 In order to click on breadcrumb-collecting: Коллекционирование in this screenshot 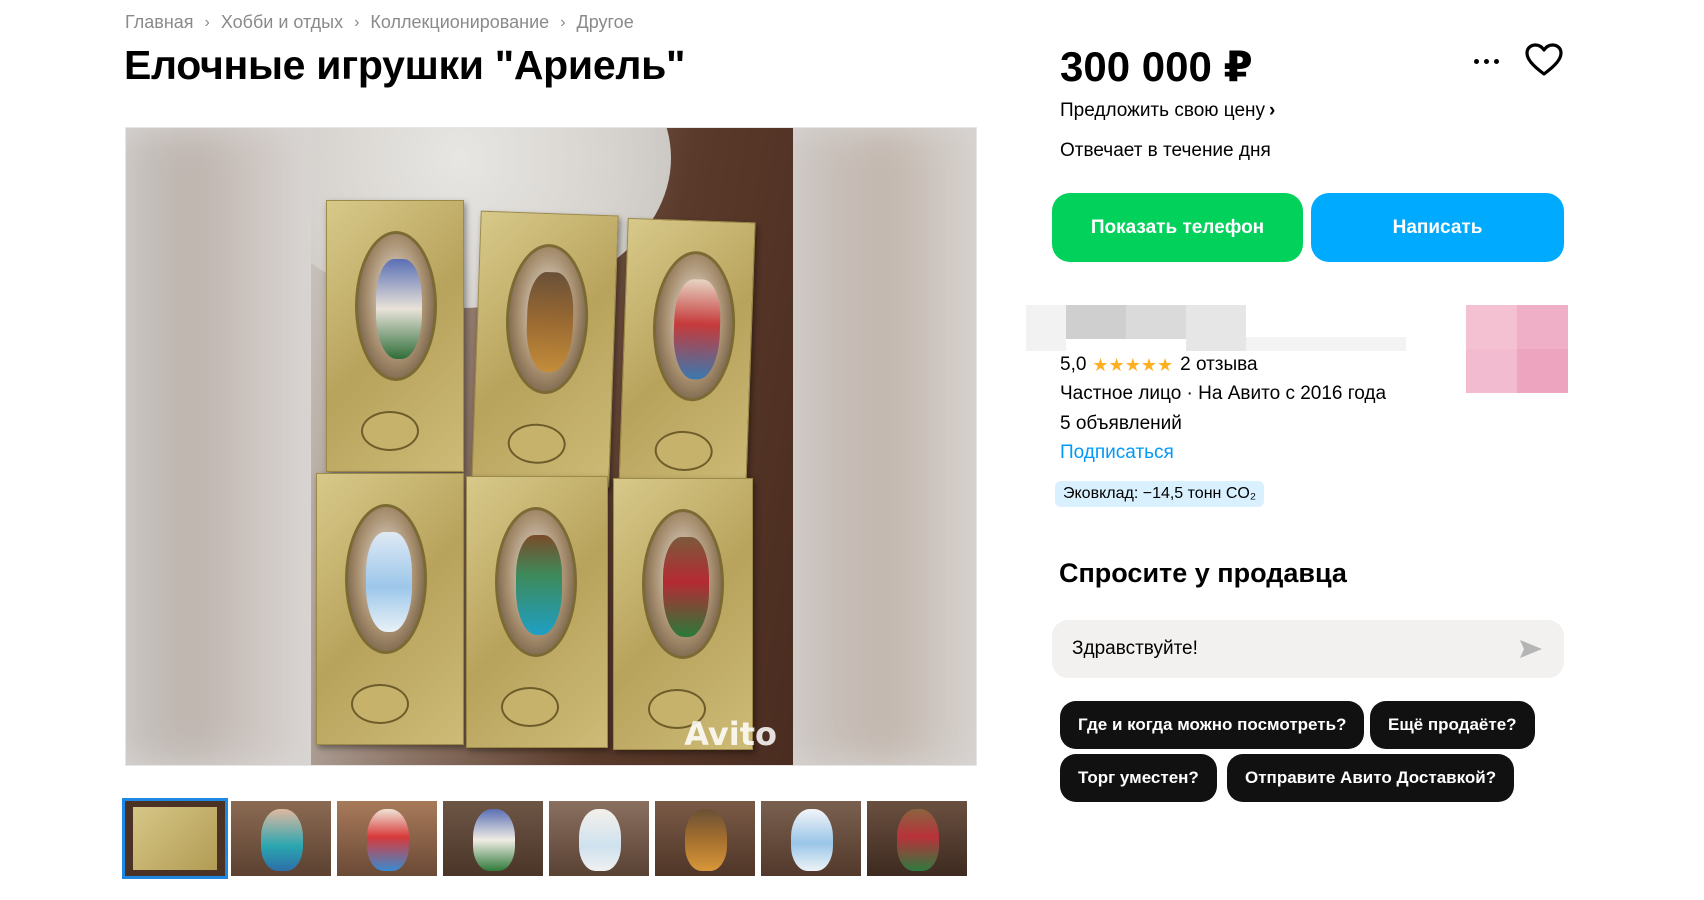, I will do `click(459, 22)`.